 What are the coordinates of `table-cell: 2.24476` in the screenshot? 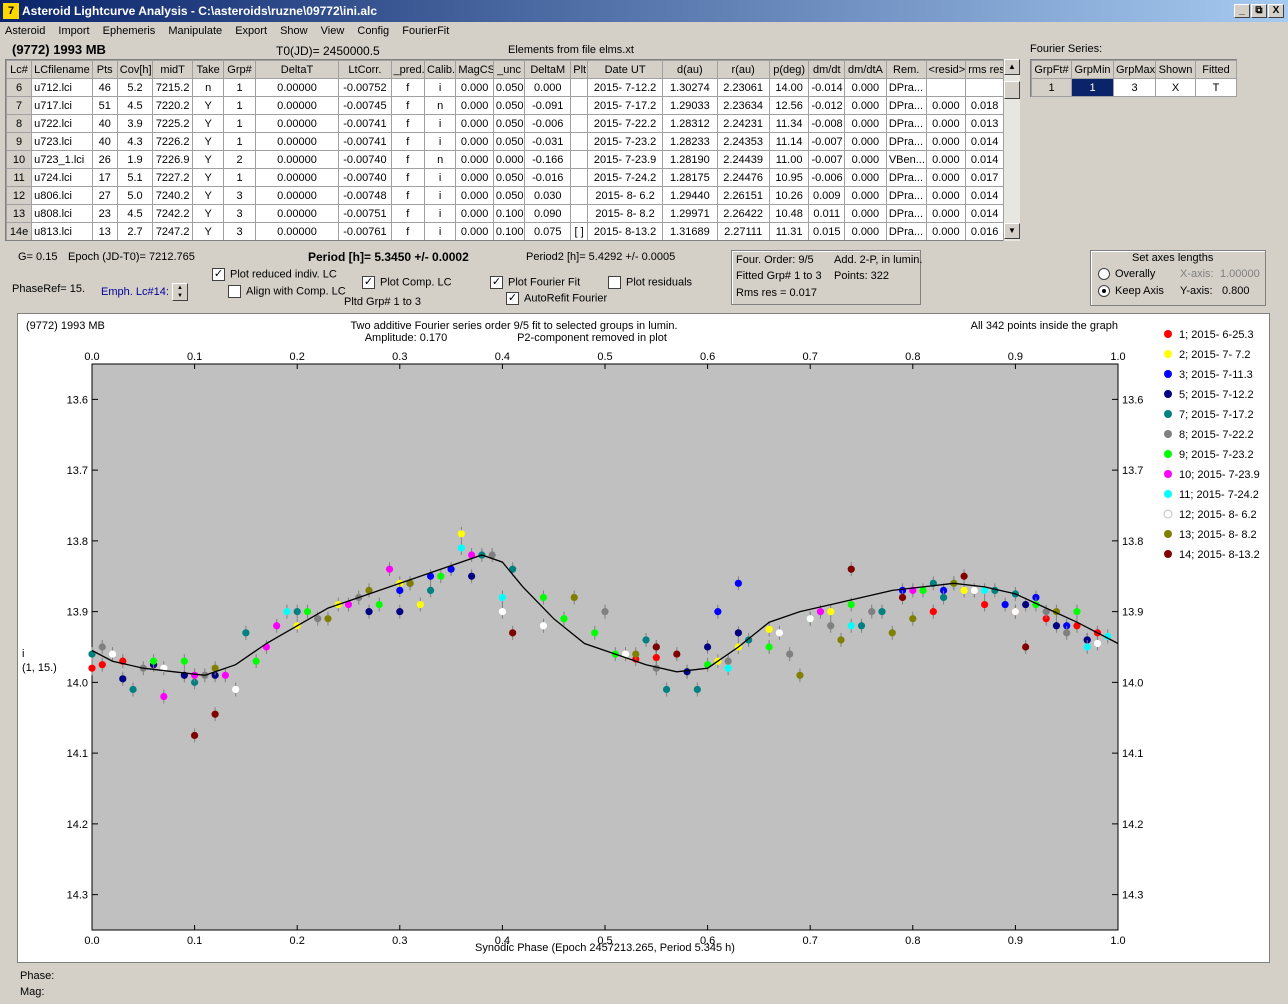 It's located at (743, 177).